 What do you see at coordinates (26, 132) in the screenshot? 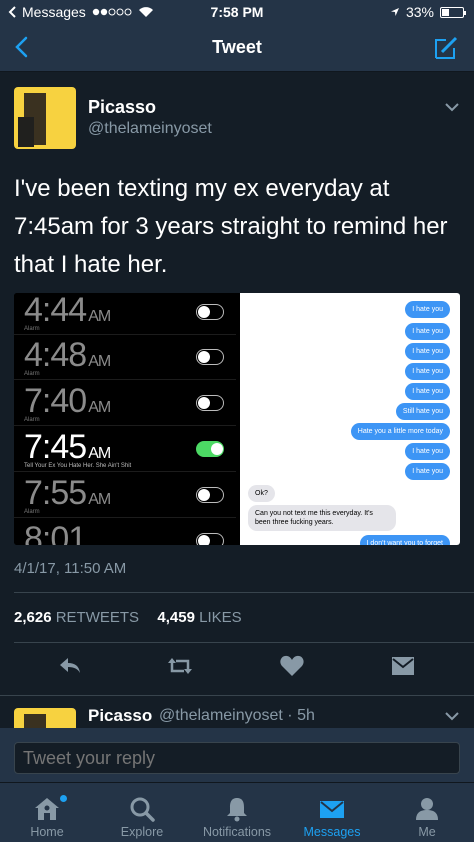
I see `avatar-shadow` at bounding box center [26, 132].